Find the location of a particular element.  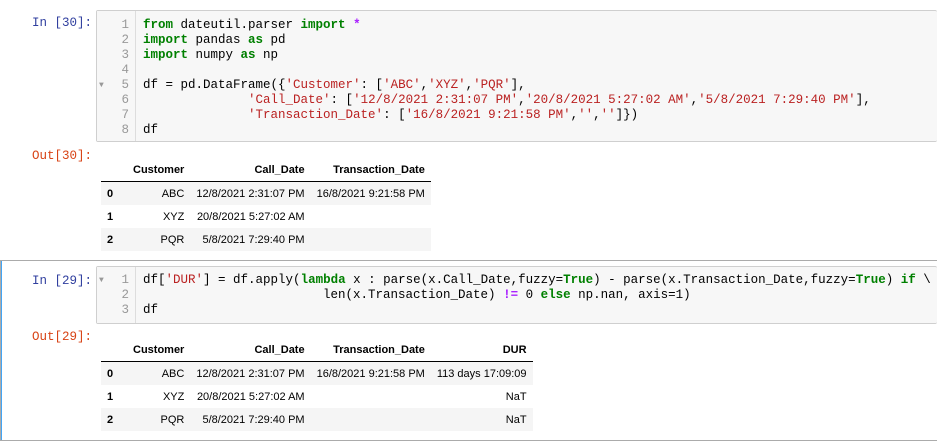

code-token: '20/8/2021 5:27:02 AM' is located at coordinates (608, 100).